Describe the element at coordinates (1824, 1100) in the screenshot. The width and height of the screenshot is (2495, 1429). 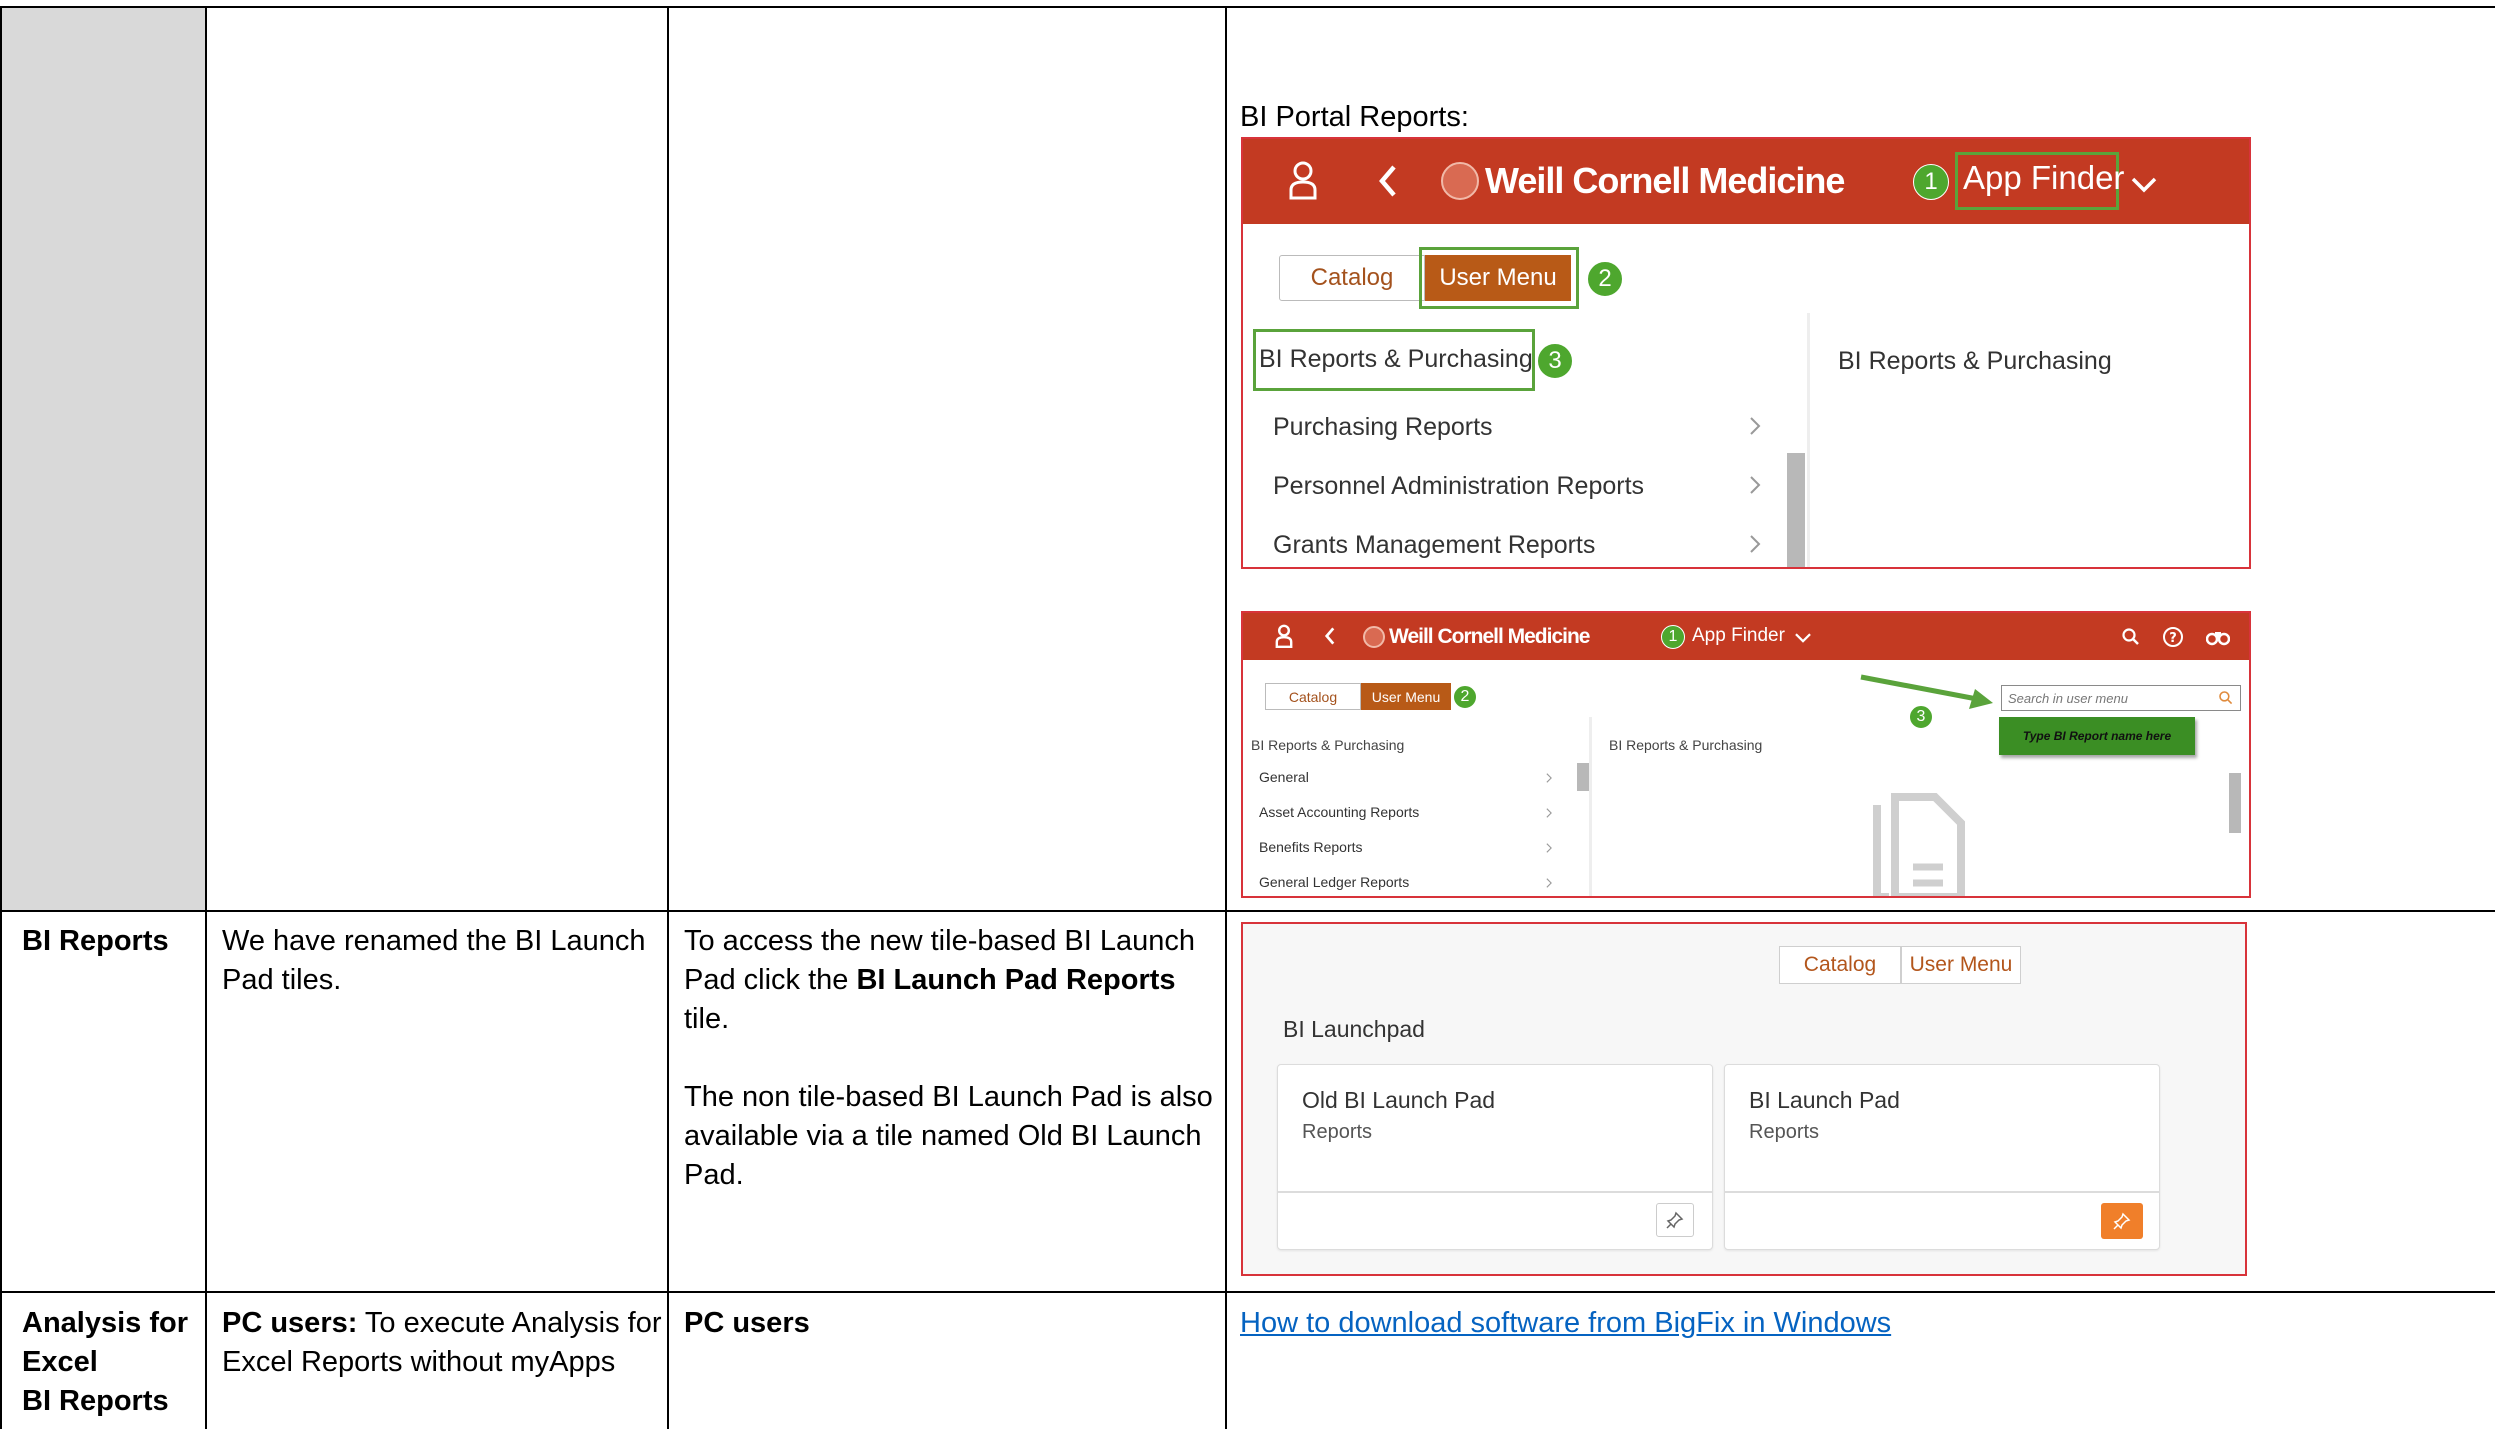
I see `tile-title: BI Launch Pad` at that location.